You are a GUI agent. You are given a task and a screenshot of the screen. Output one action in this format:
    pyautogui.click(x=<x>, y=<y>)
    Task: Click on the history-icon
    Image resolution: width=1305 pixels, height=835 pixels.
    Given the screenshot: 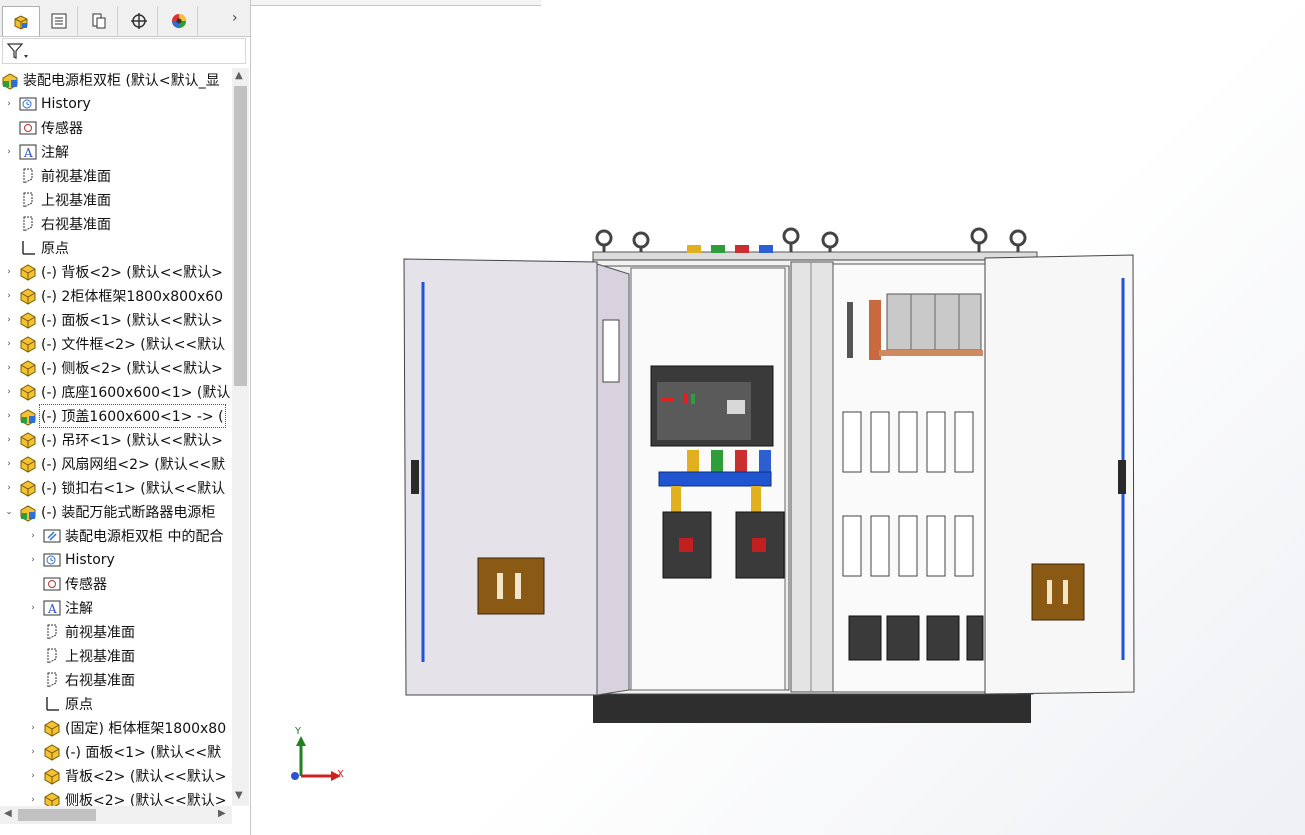 What is the action you would take?
    pyautogui.click(x=52, y=560)
    